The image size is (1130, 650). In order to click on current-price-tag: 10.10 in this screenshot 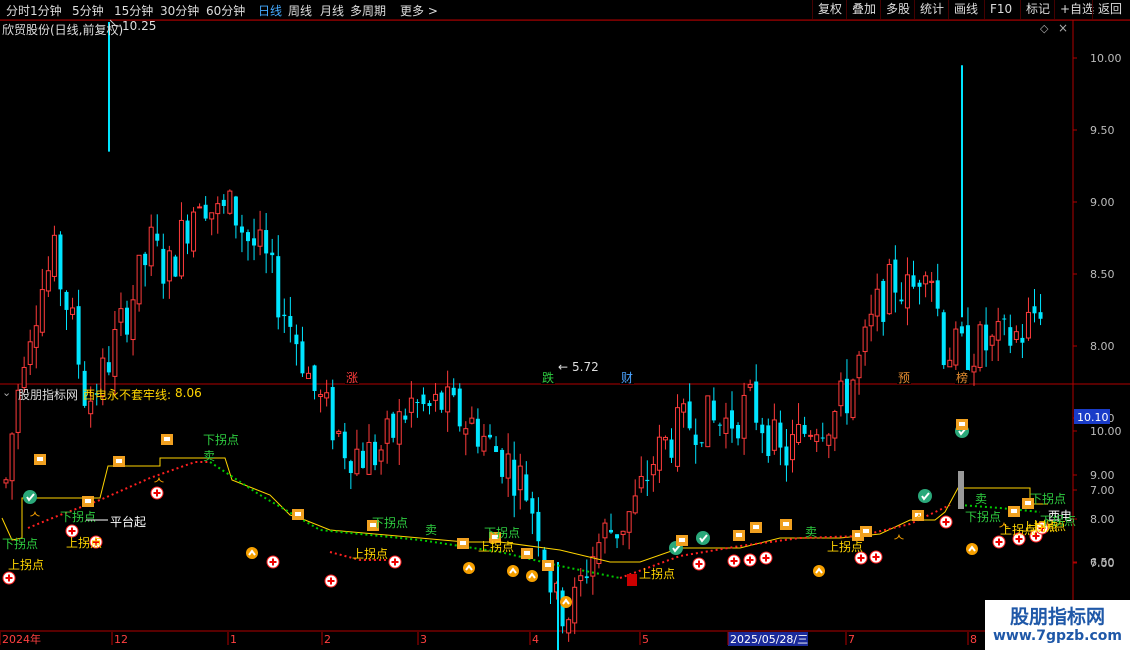, I will do `click(1093, 417)`.